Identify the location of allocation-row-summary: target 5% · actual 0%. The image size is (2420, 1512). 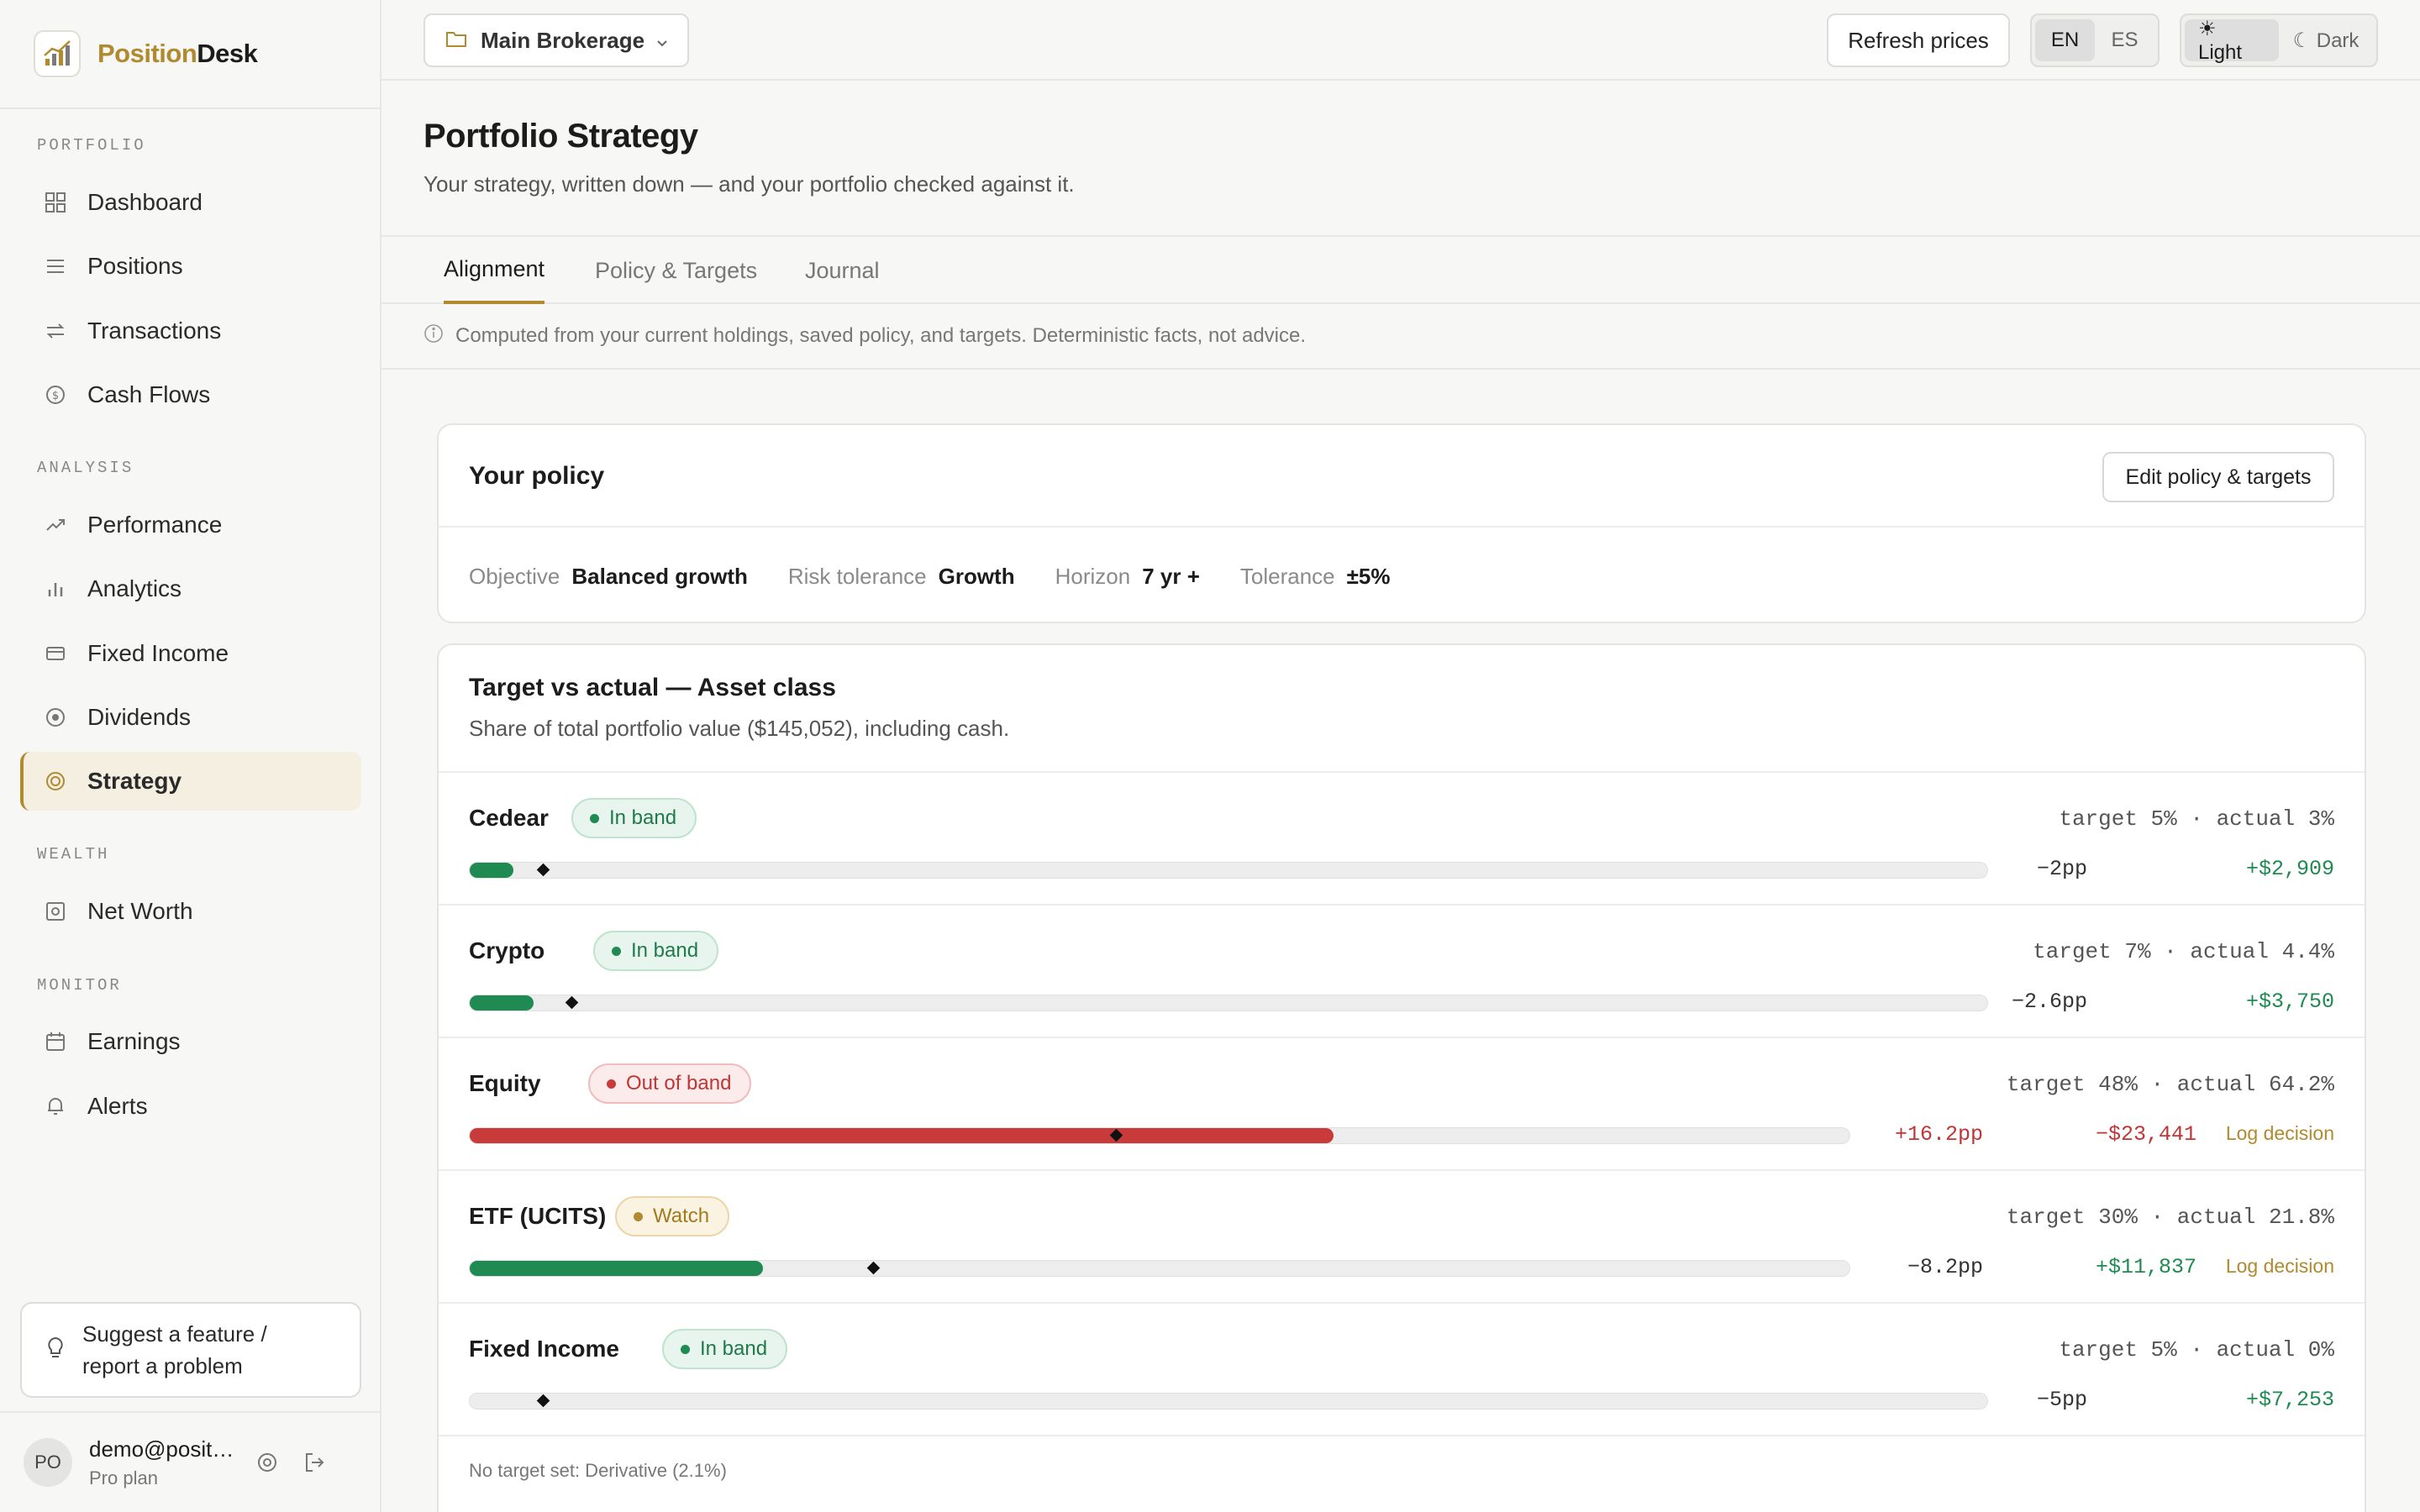
(2196, 1349).